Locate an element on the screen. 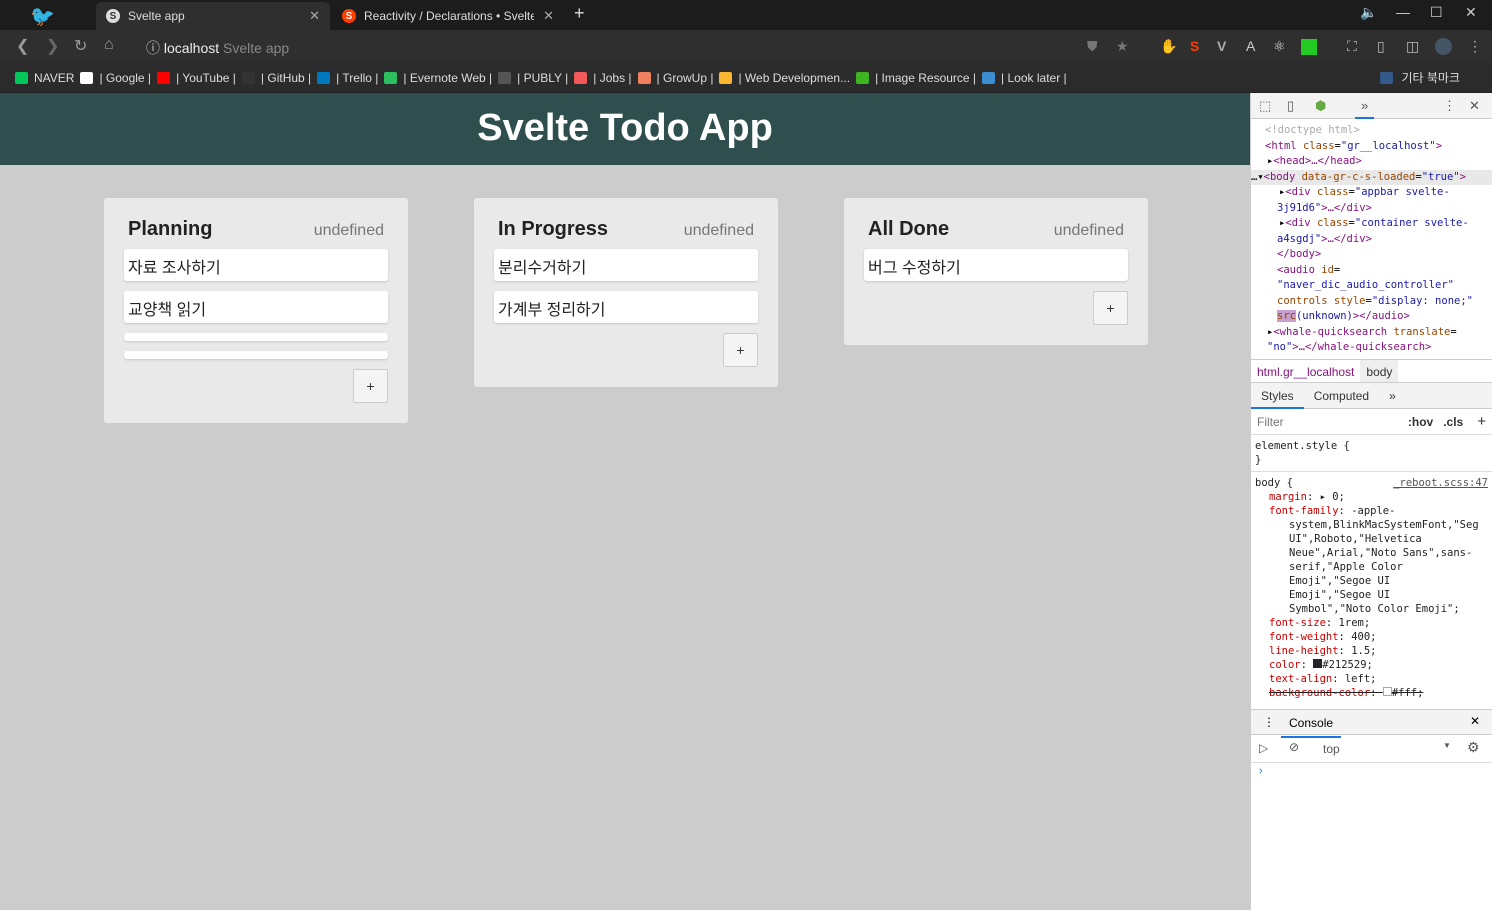 The image size is (1492, 910). menu-icon: ⋮ is located at coordinates (1475, 46).